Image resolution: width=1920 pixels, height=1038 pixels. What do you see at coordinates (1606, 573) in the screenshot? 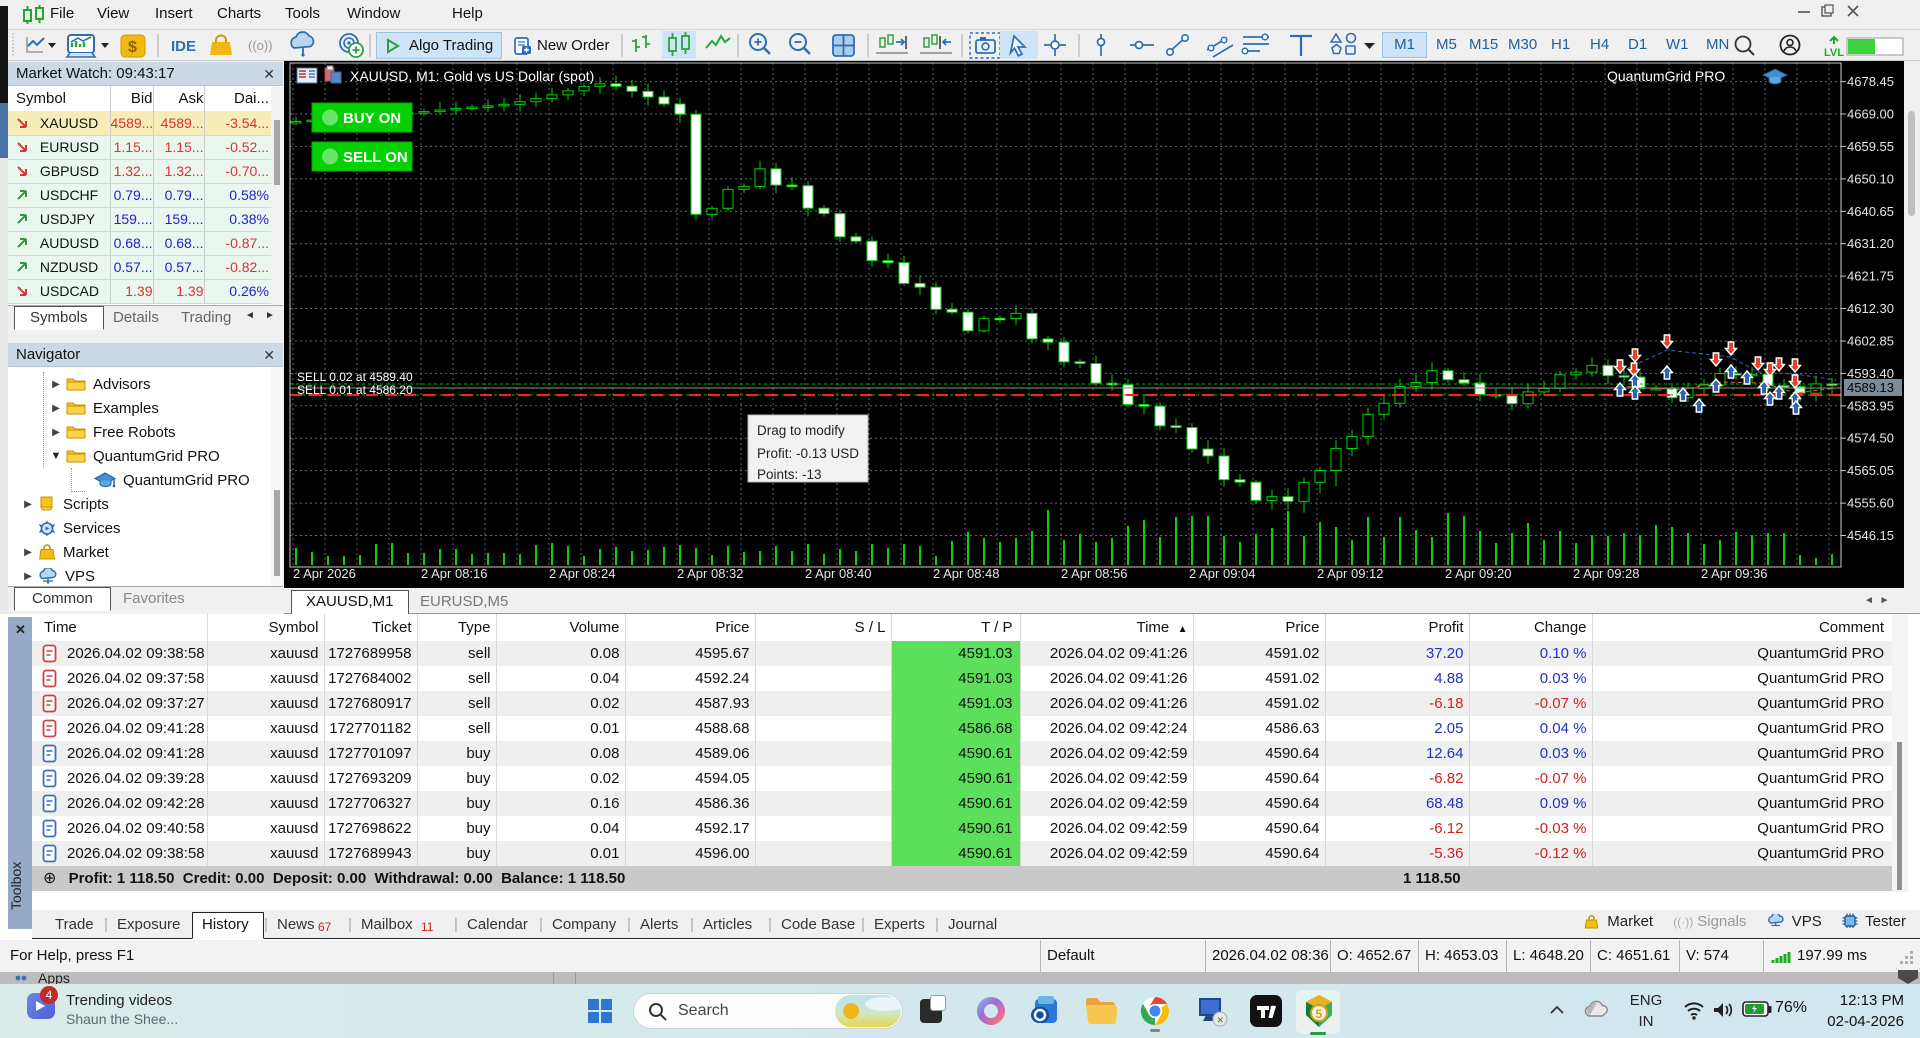
I see `svg-text: 2 Apr 09:28` at bounding box center [1606, 573].